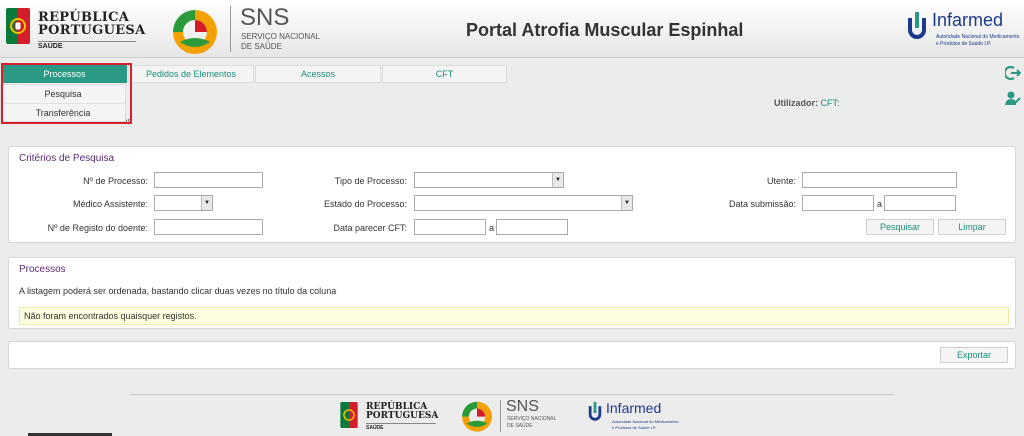 This screenshot has height=436, width=1024. Describe the element at coordinates (1013, 73) in the screenshot. I see `logout-icon` at that location.